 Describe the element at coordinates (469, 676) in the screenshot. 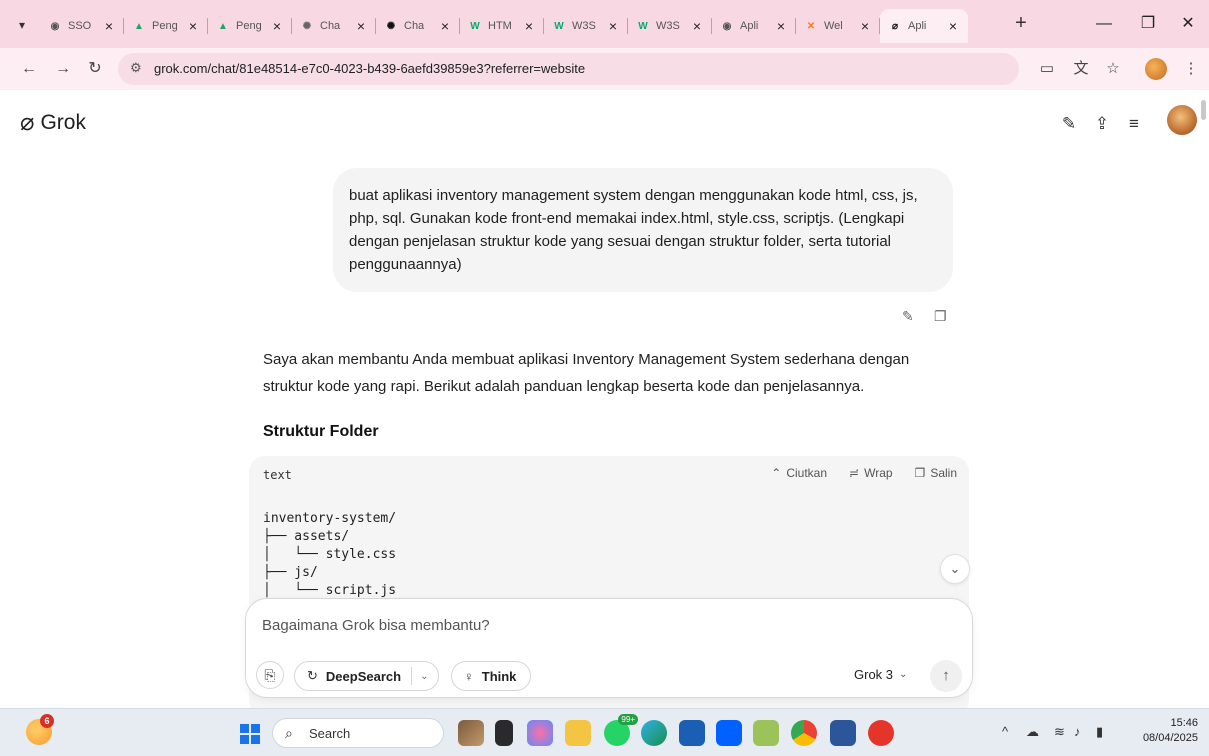

I see `think-icon: ♀` at that location.